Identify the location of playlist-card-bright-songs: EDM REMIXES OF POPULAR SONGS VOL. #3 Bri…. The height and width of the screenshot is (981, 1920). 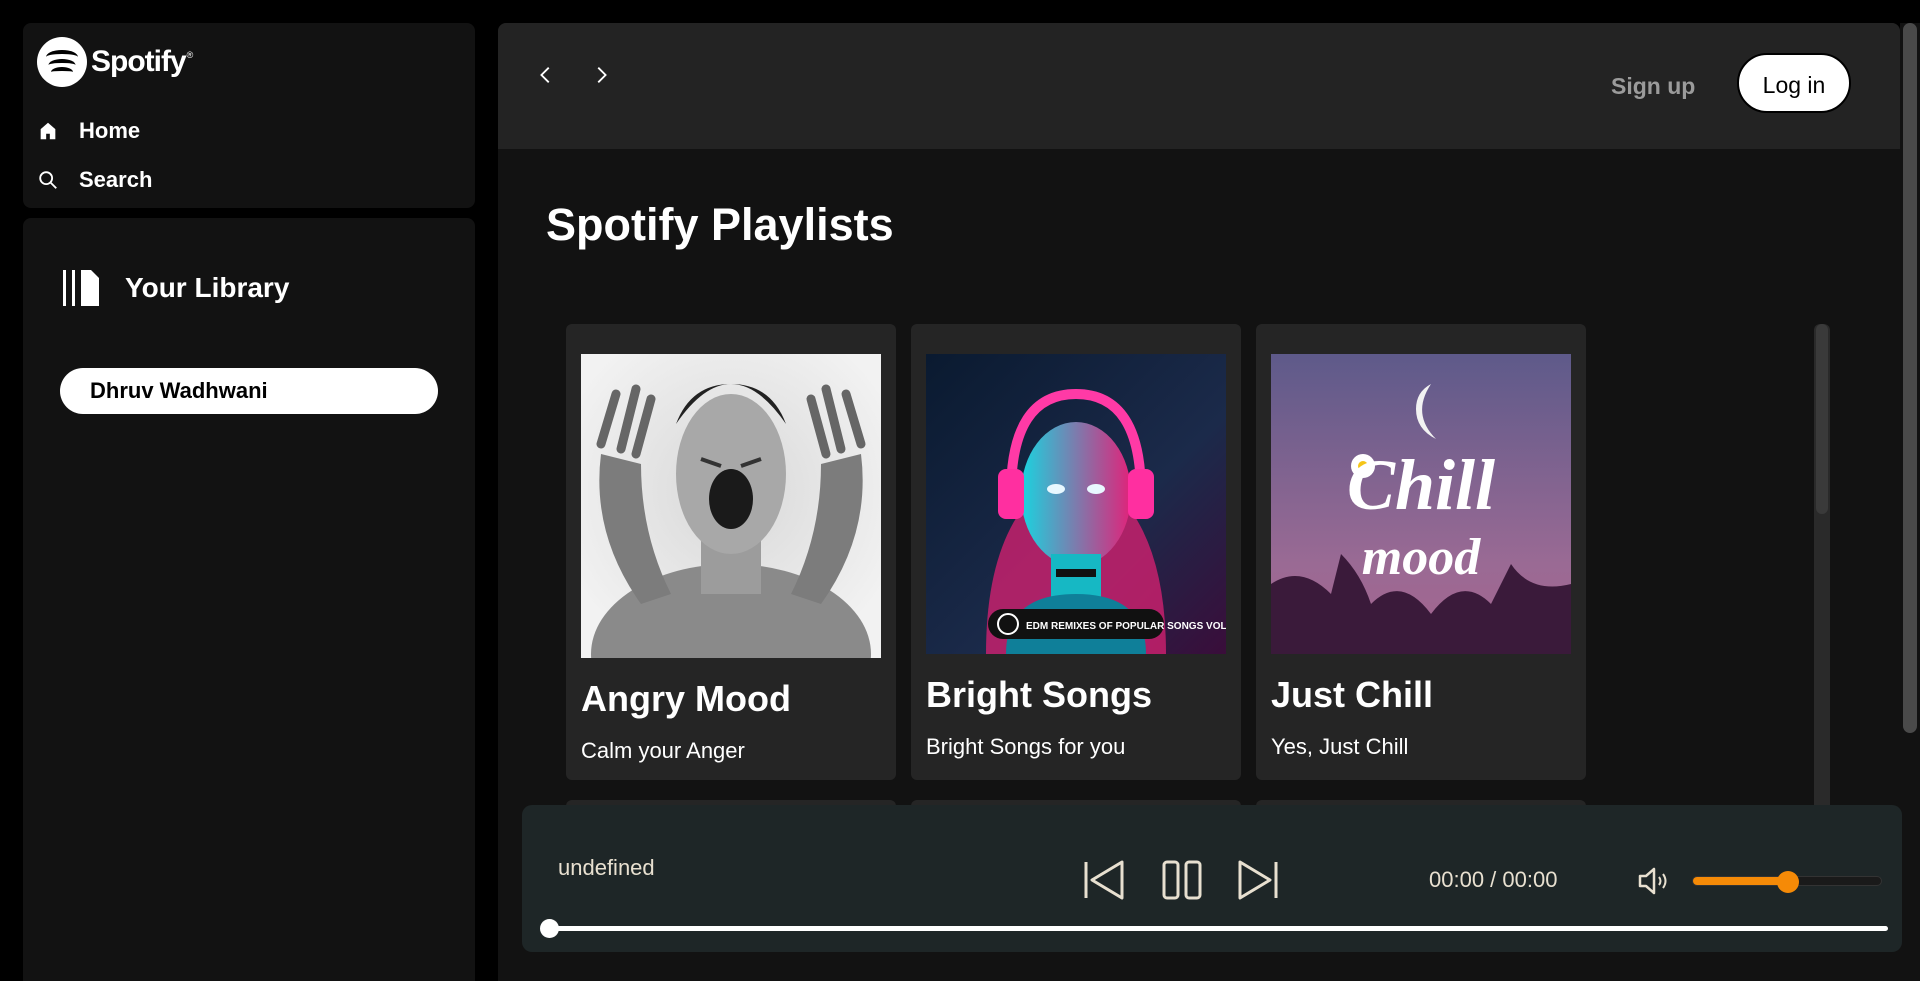
(1076, 552).